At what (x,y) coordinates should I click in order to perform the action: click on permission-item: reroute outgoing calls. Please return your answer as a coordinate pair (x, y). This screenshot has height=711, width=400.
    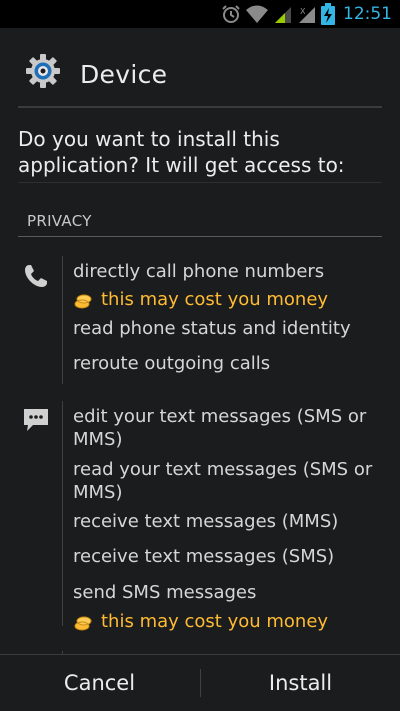
    Looking at the image, I should click on (172, 363).